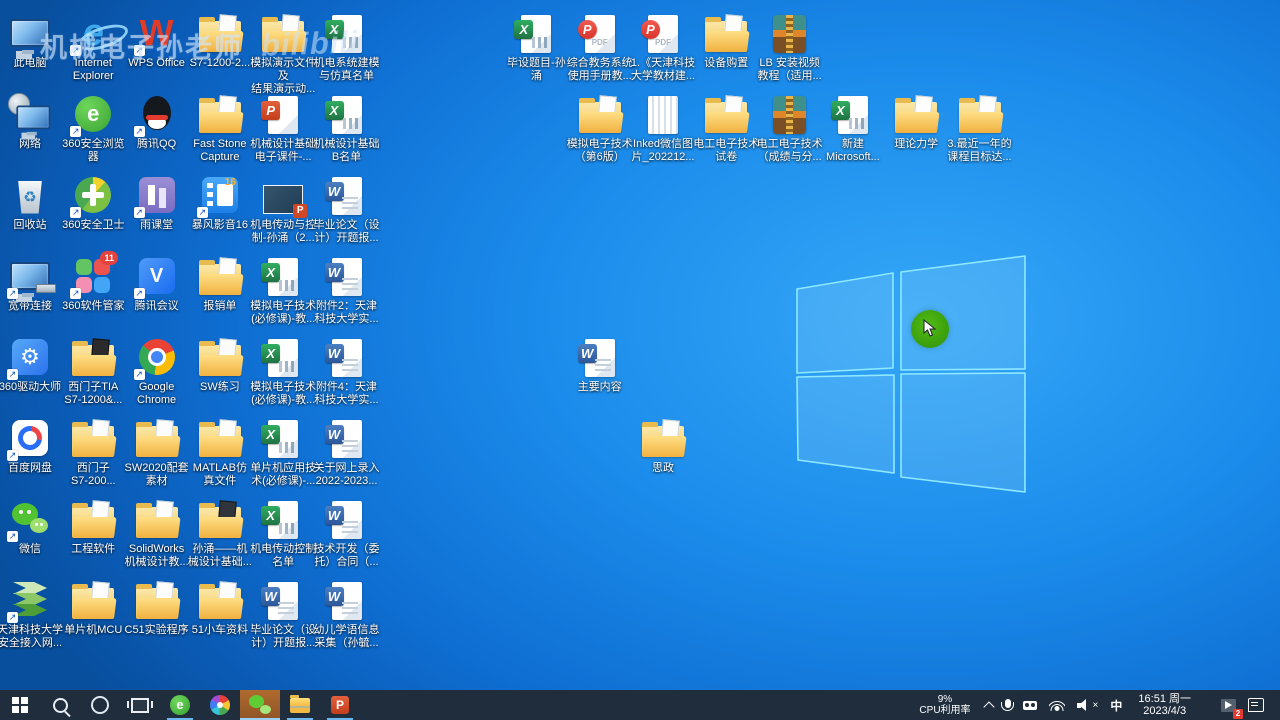 The image size is (1280, 720). I want to click on desktop-icon-jd-modeling-roster: X 机电系统建模 与仿真名单, so click(347, 49).